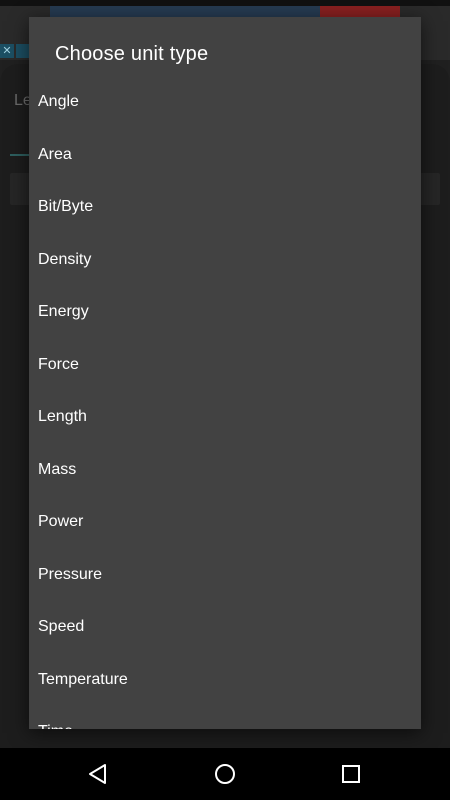 This screenshot has height=800, width=450. What do you see at coordinates (225, 575) in the screenshot?
I see `unit-item-pressure: Pressure` at bounding box center [225, 575].